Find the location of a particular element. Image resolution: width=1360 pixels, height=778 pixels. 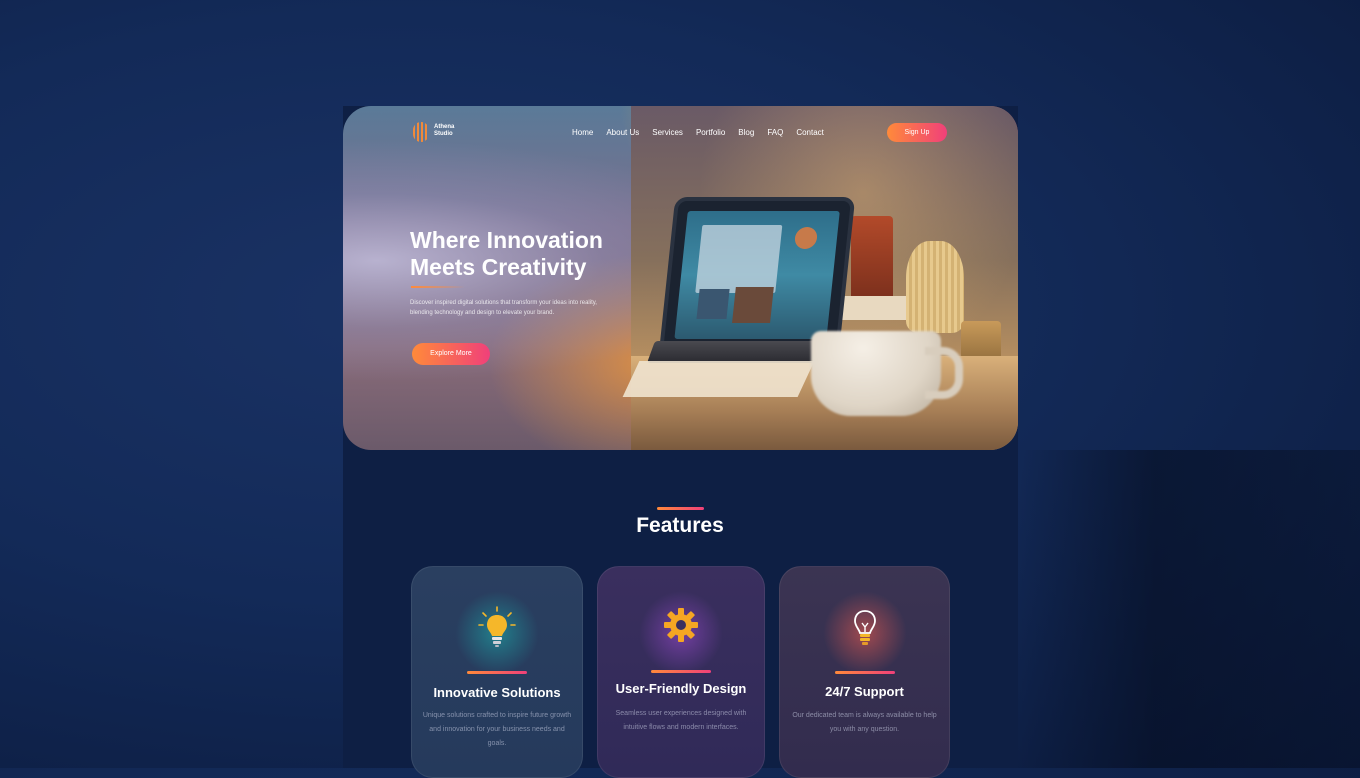

lightbulb-glowing-icon is located at coordinates (497, 626).